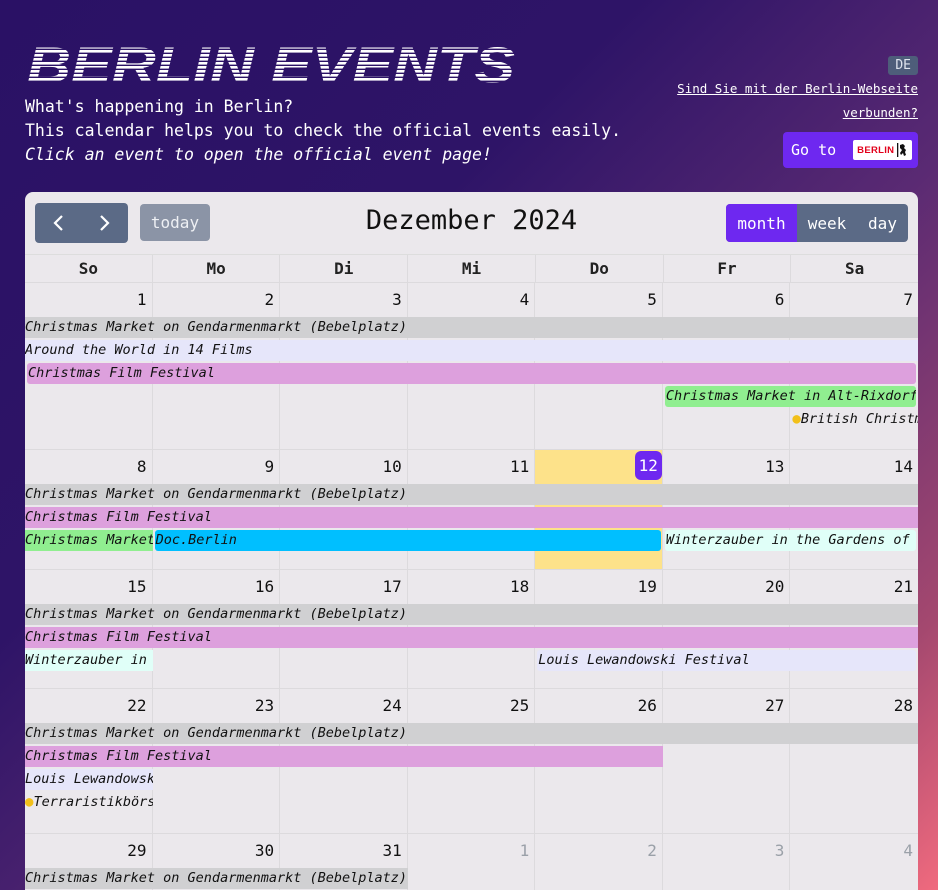 The width and height of the screenshot is (938, 890). Describe the element at coordinates (136, 850) in the screenshot. I see `day-number: 29` at that location.